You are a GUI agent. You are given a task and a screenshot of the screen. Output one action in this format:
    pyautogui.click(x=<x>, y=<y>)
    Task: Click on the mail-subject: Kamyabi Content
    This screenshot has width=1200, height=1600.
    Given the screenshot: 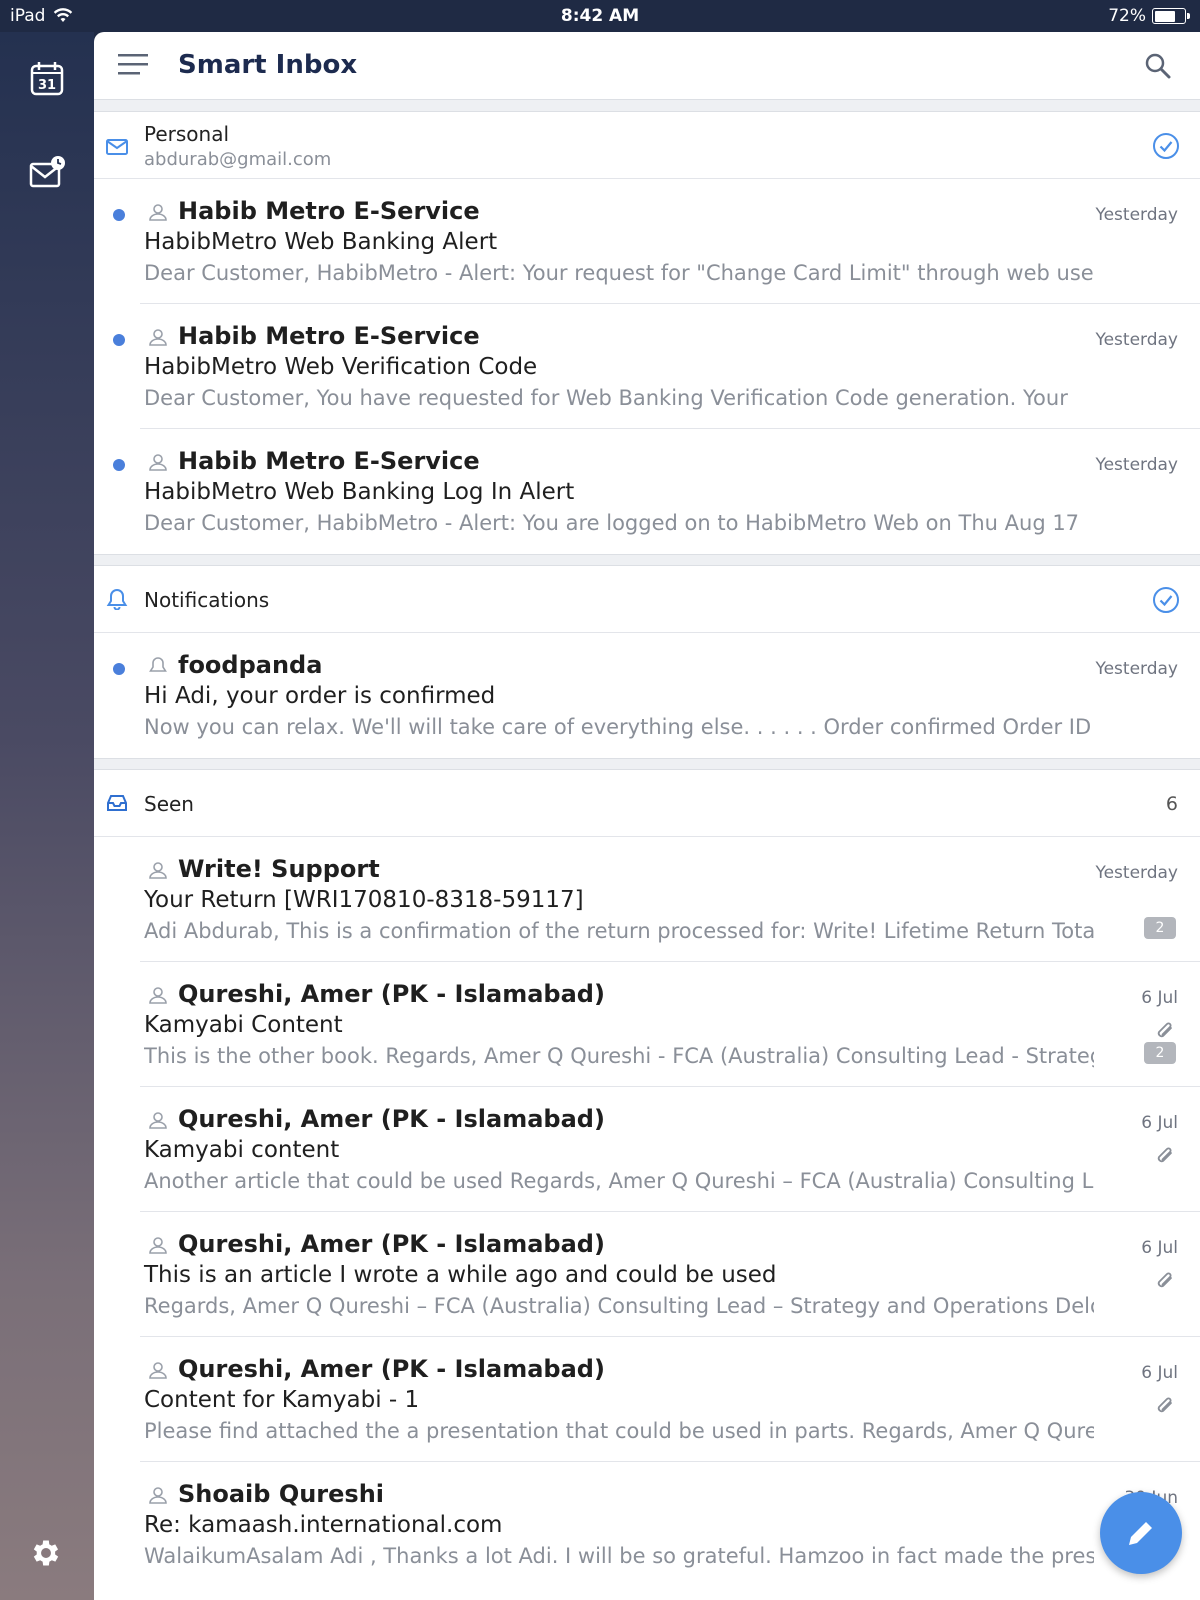 What is the action you would take?
    pyautogui.click(x=243, y=1025)
    